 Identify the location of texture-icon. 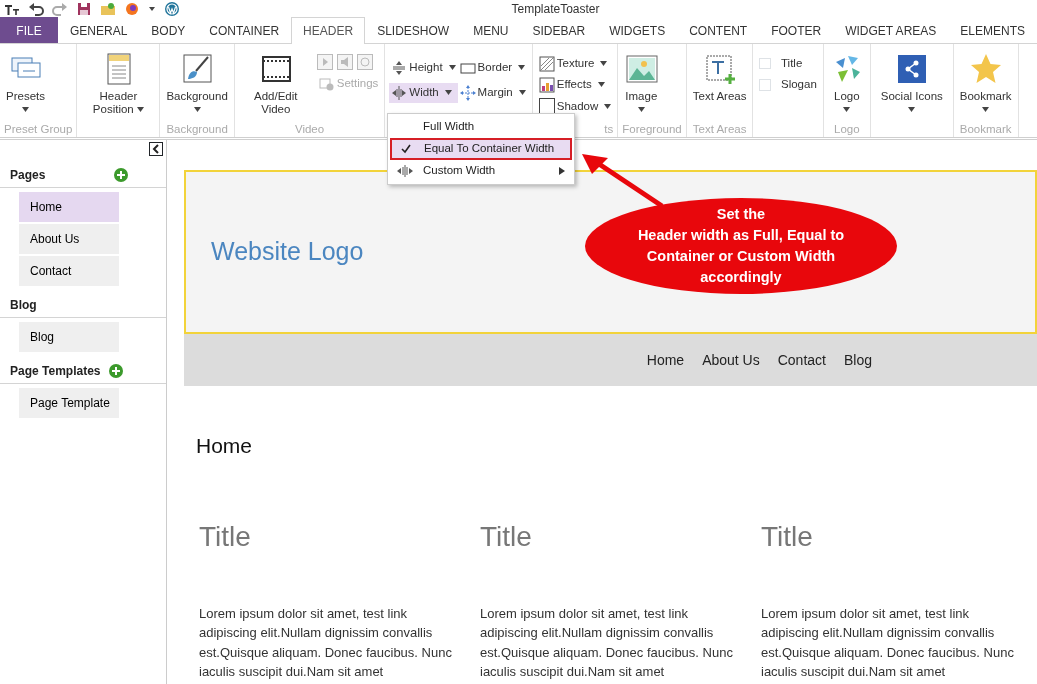
(546, 63).